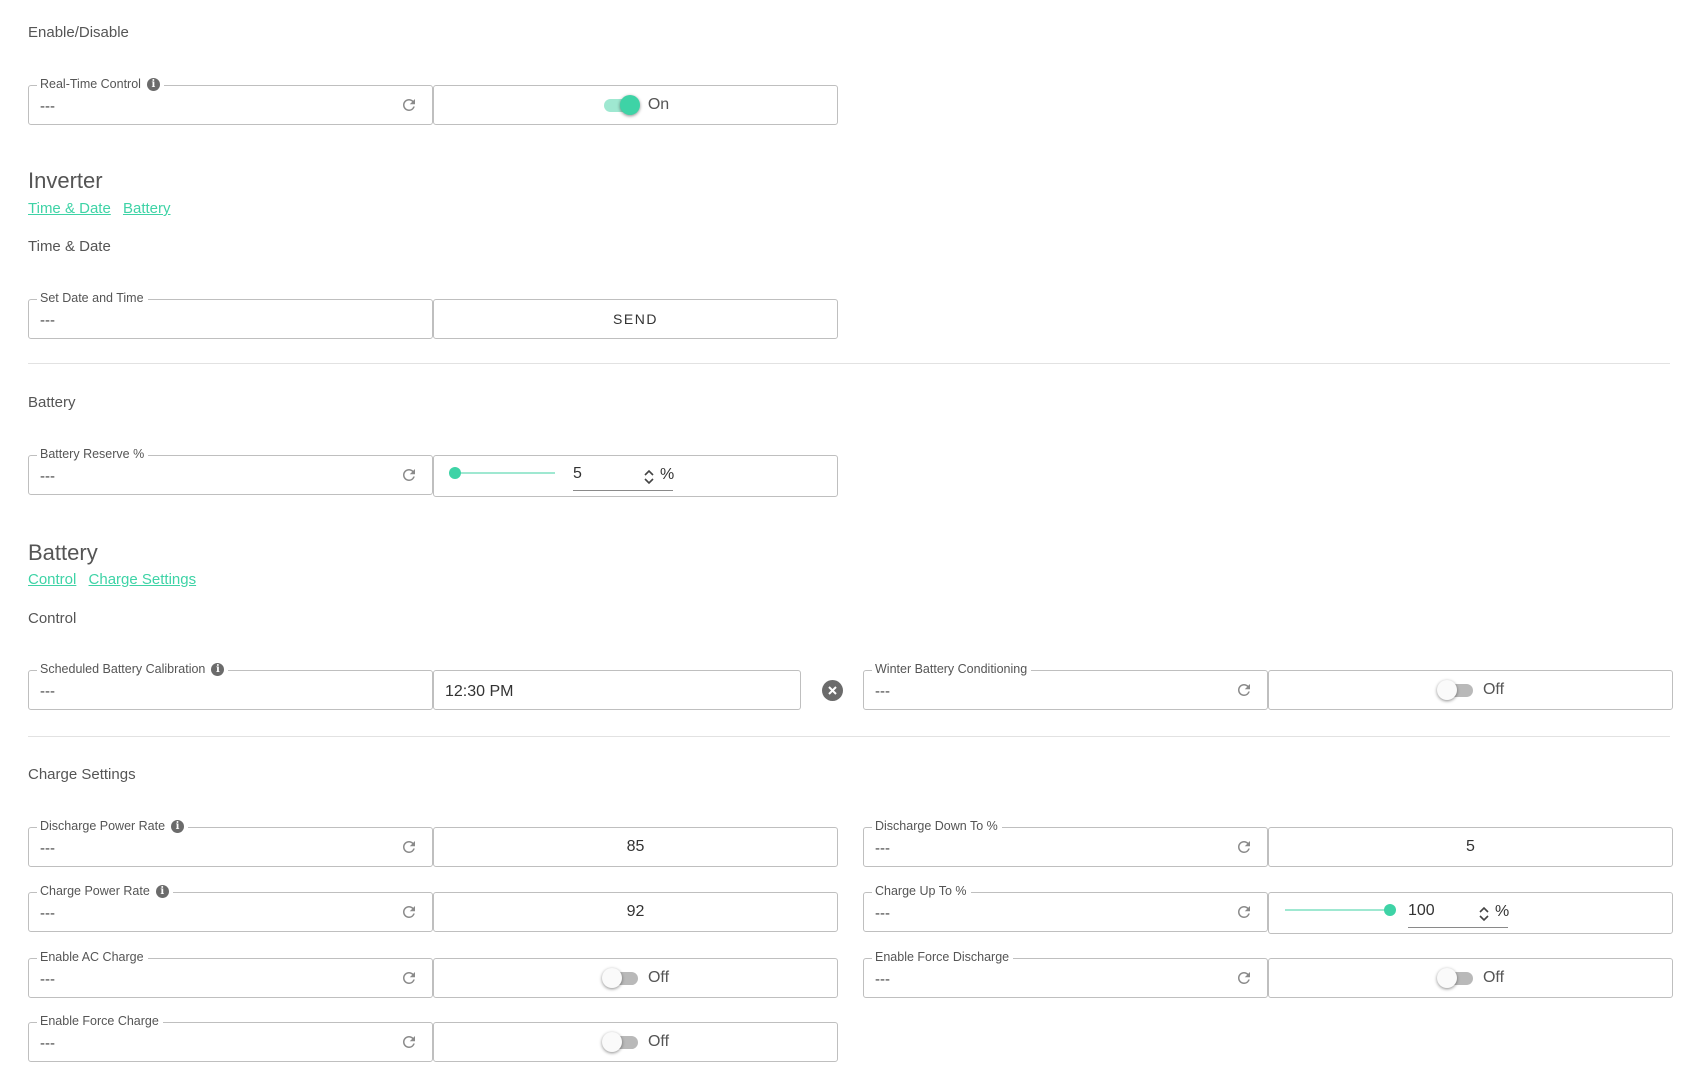 The image size is (1683, 1090). Describe the element at coordinates (502, 473) in the screenshot. I see `battery-reserve-slider-track` at that location.